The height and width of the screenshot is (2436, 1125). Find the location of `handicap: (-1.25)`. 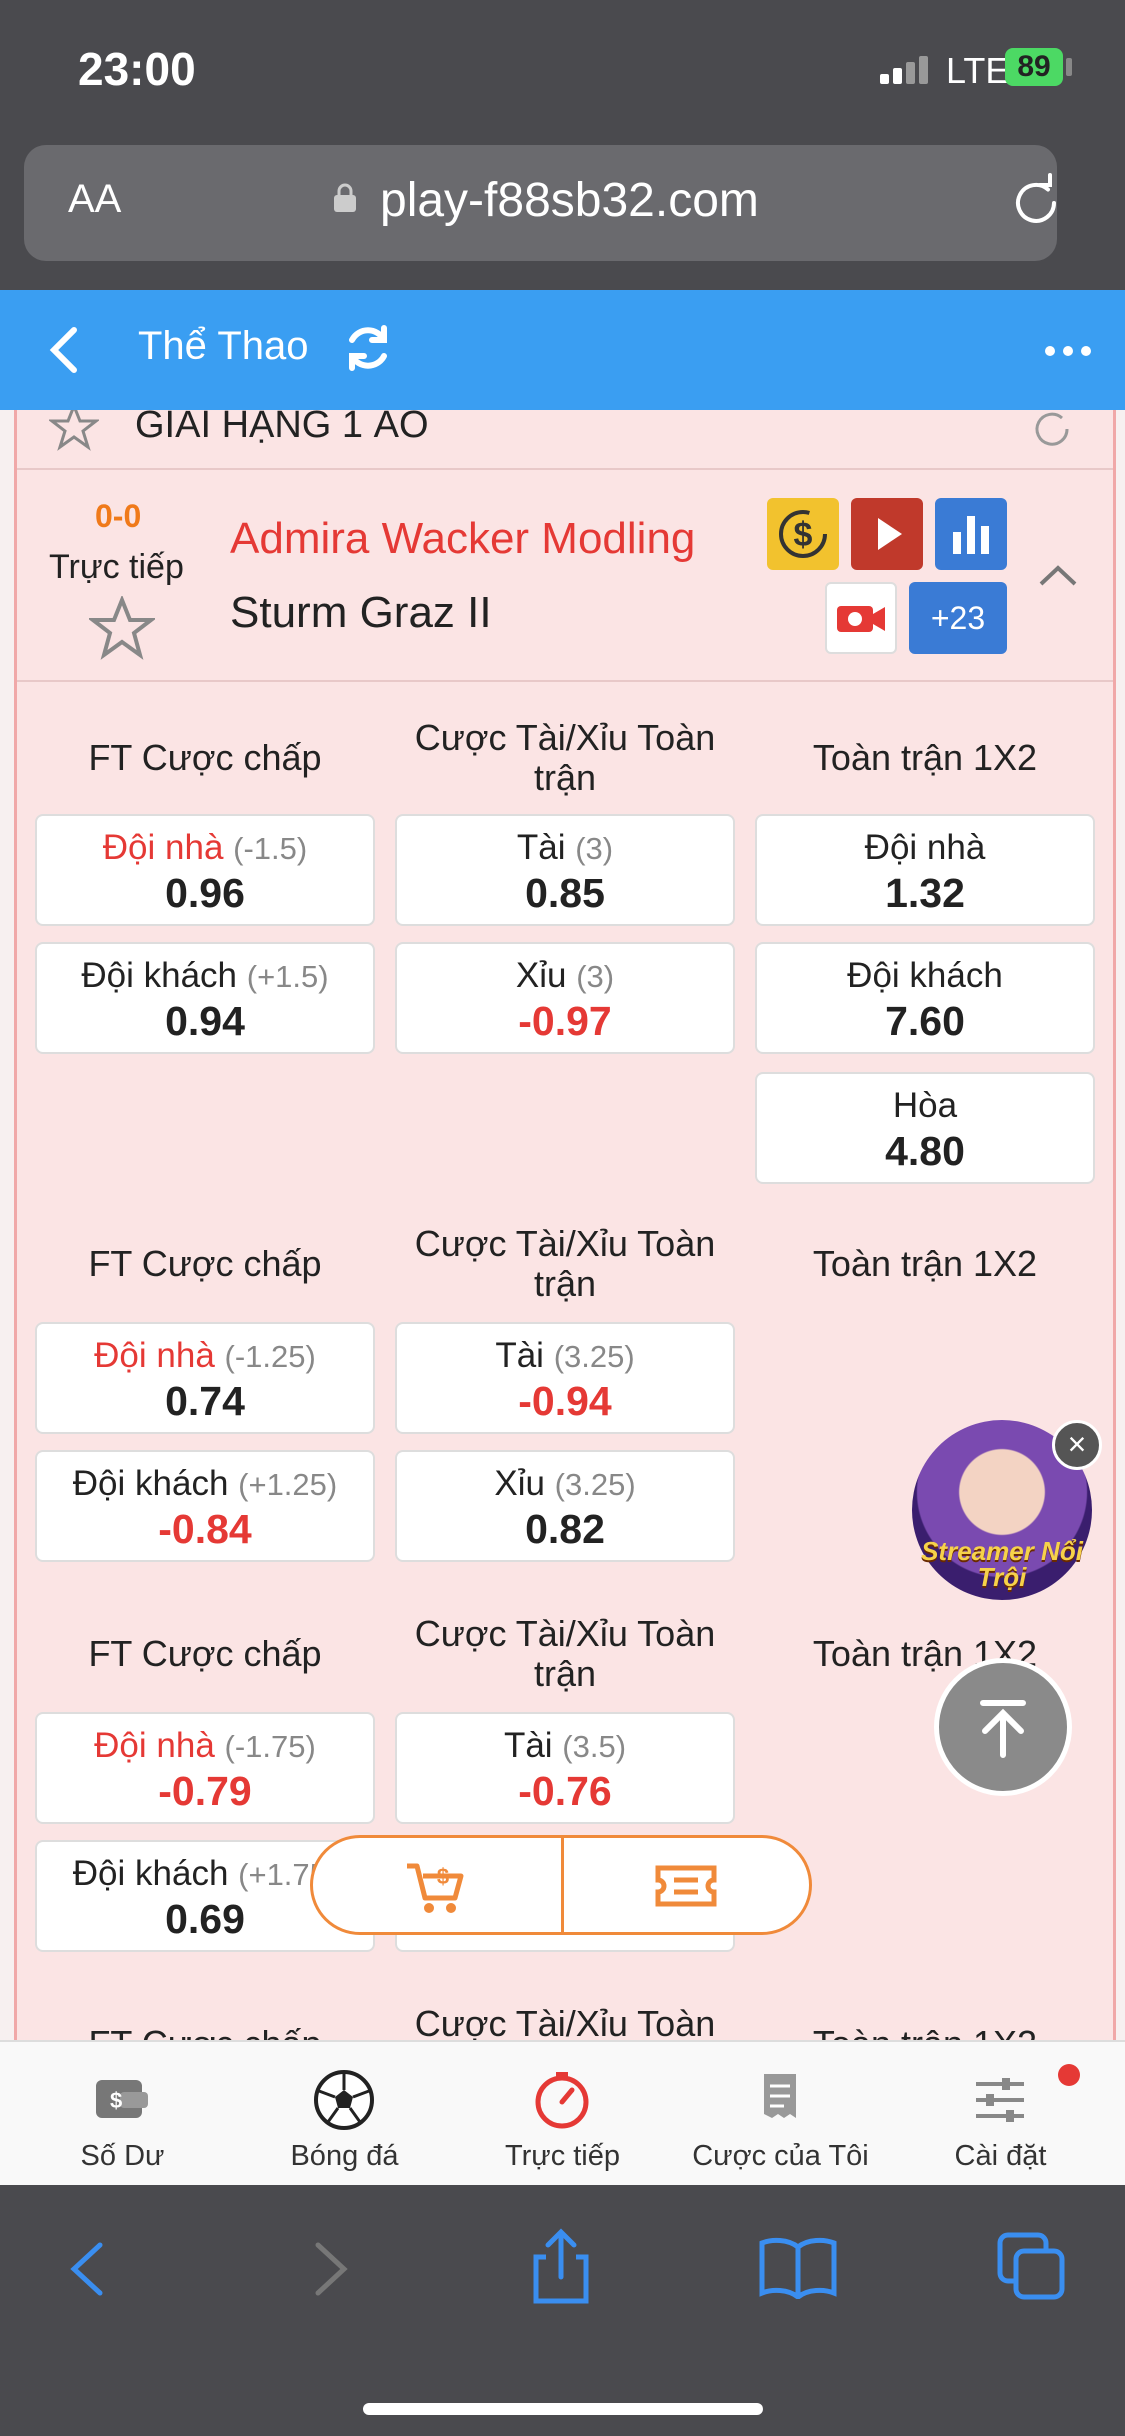

handicap: (-1.25) is located at coordinates (270, 1356).